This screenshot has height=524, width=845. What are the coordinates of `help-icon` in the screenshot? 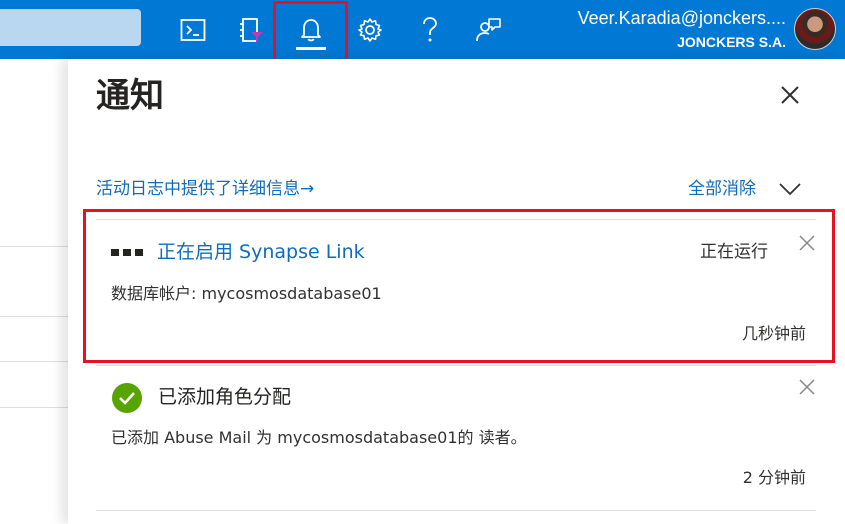 It's located at (430, 28).